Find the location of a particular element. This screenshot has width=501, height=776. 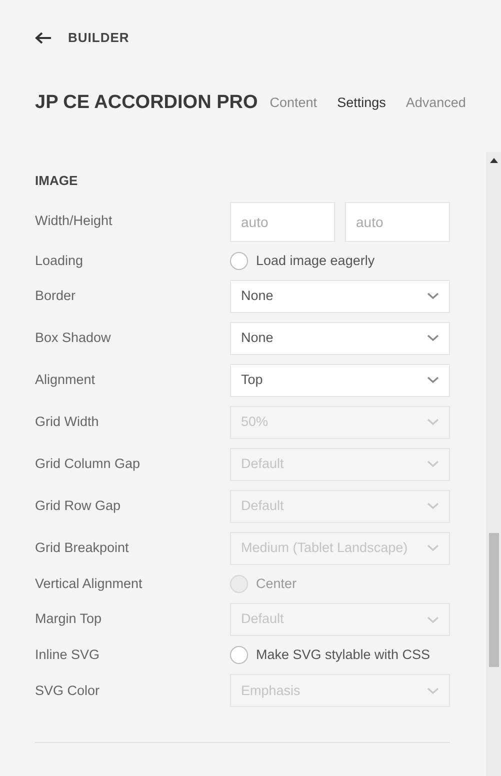

tab: Advanced is located at coordinates (436, 103).